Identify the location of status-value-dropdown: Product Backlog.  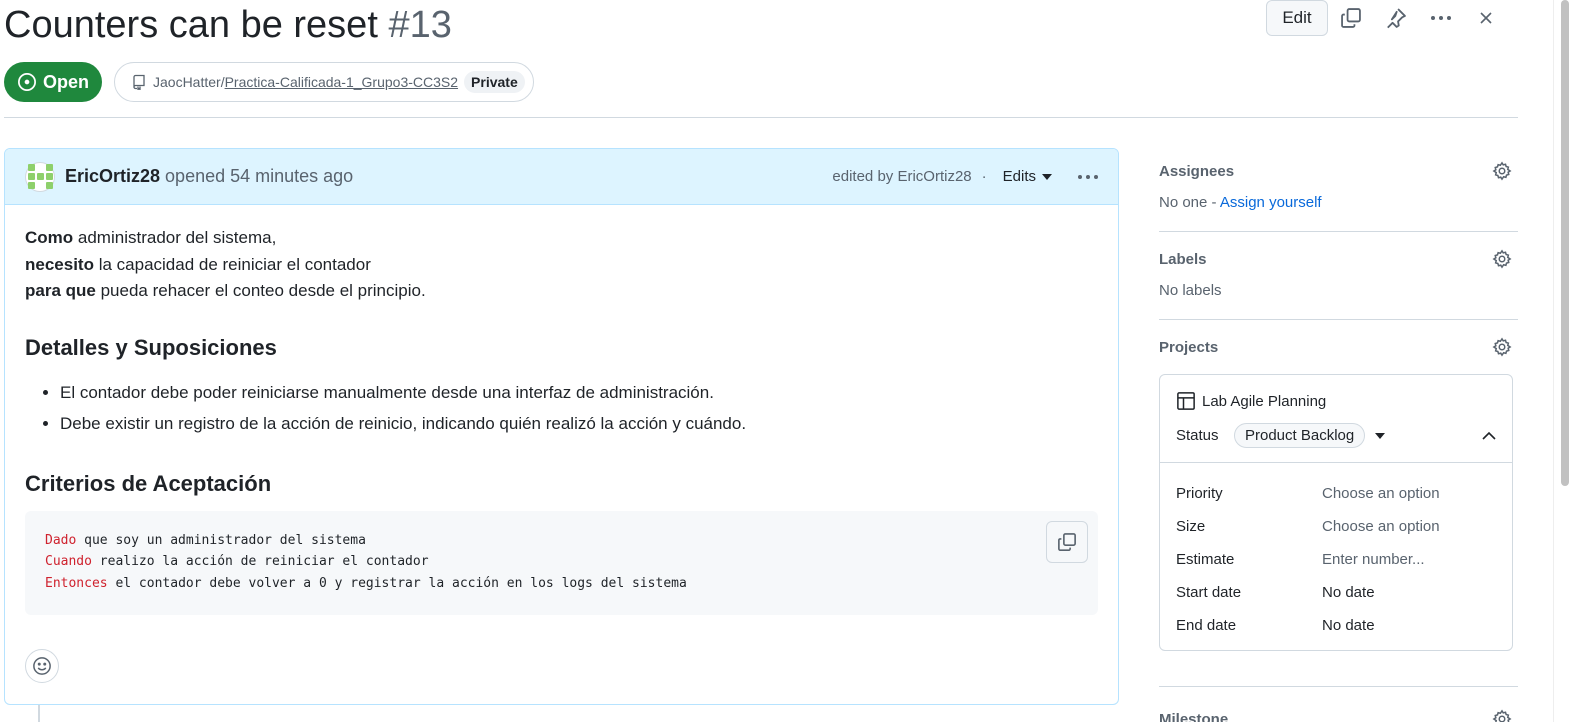
(1300, 435).